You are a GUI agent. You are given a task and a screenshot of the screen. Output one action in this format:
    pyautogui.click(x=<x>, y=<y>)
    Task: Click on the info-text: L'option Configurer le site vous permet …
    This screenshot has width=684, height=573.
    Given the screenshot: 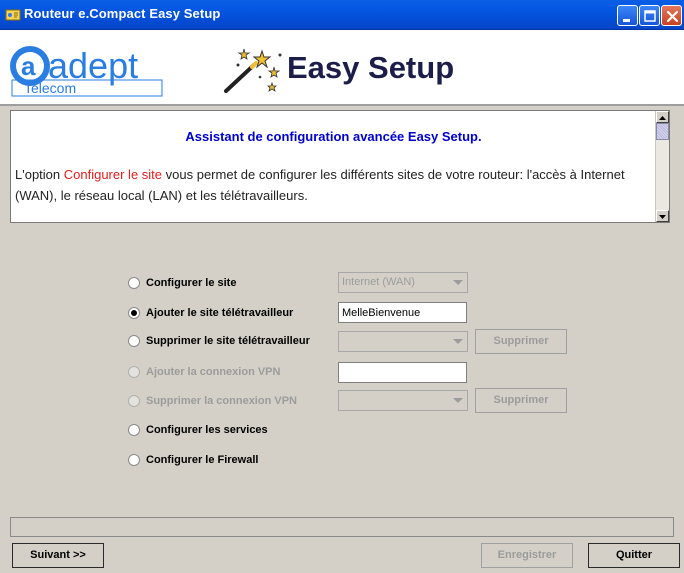 What is the action you would take?
    pyautogui.click(x=330, y=185)
    